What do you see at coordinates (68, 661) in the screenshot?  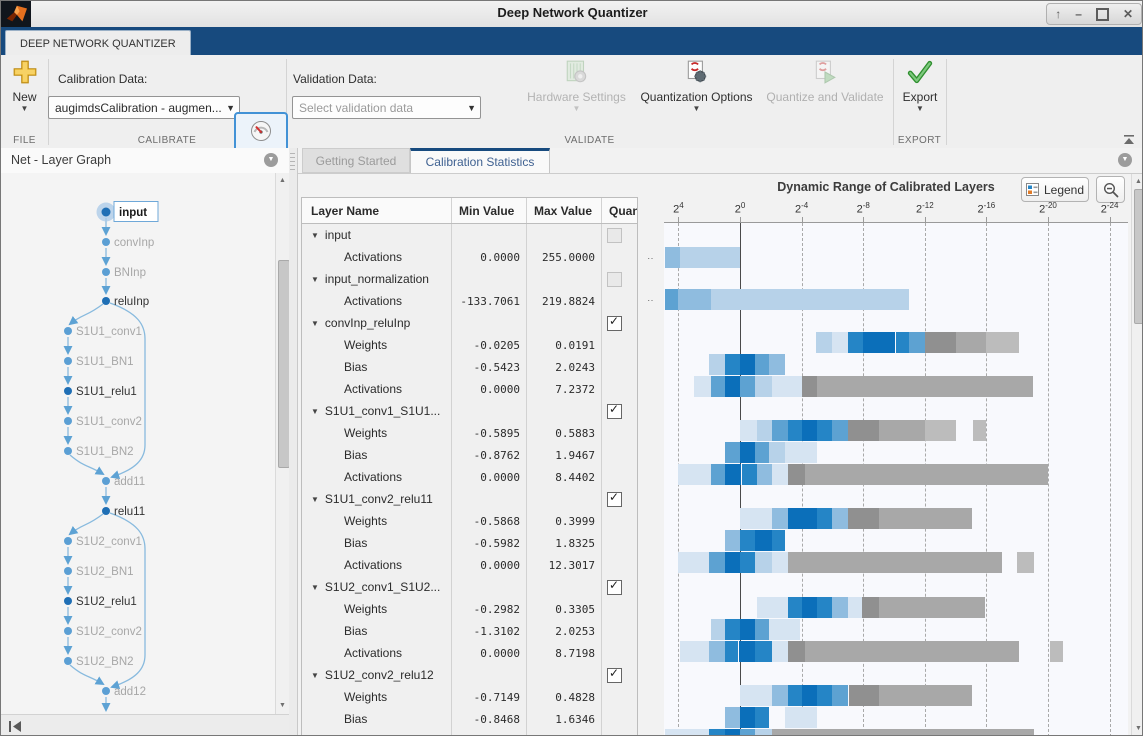 I see `graph-node-S1U2_BN2` at bounding box center [68, 661].